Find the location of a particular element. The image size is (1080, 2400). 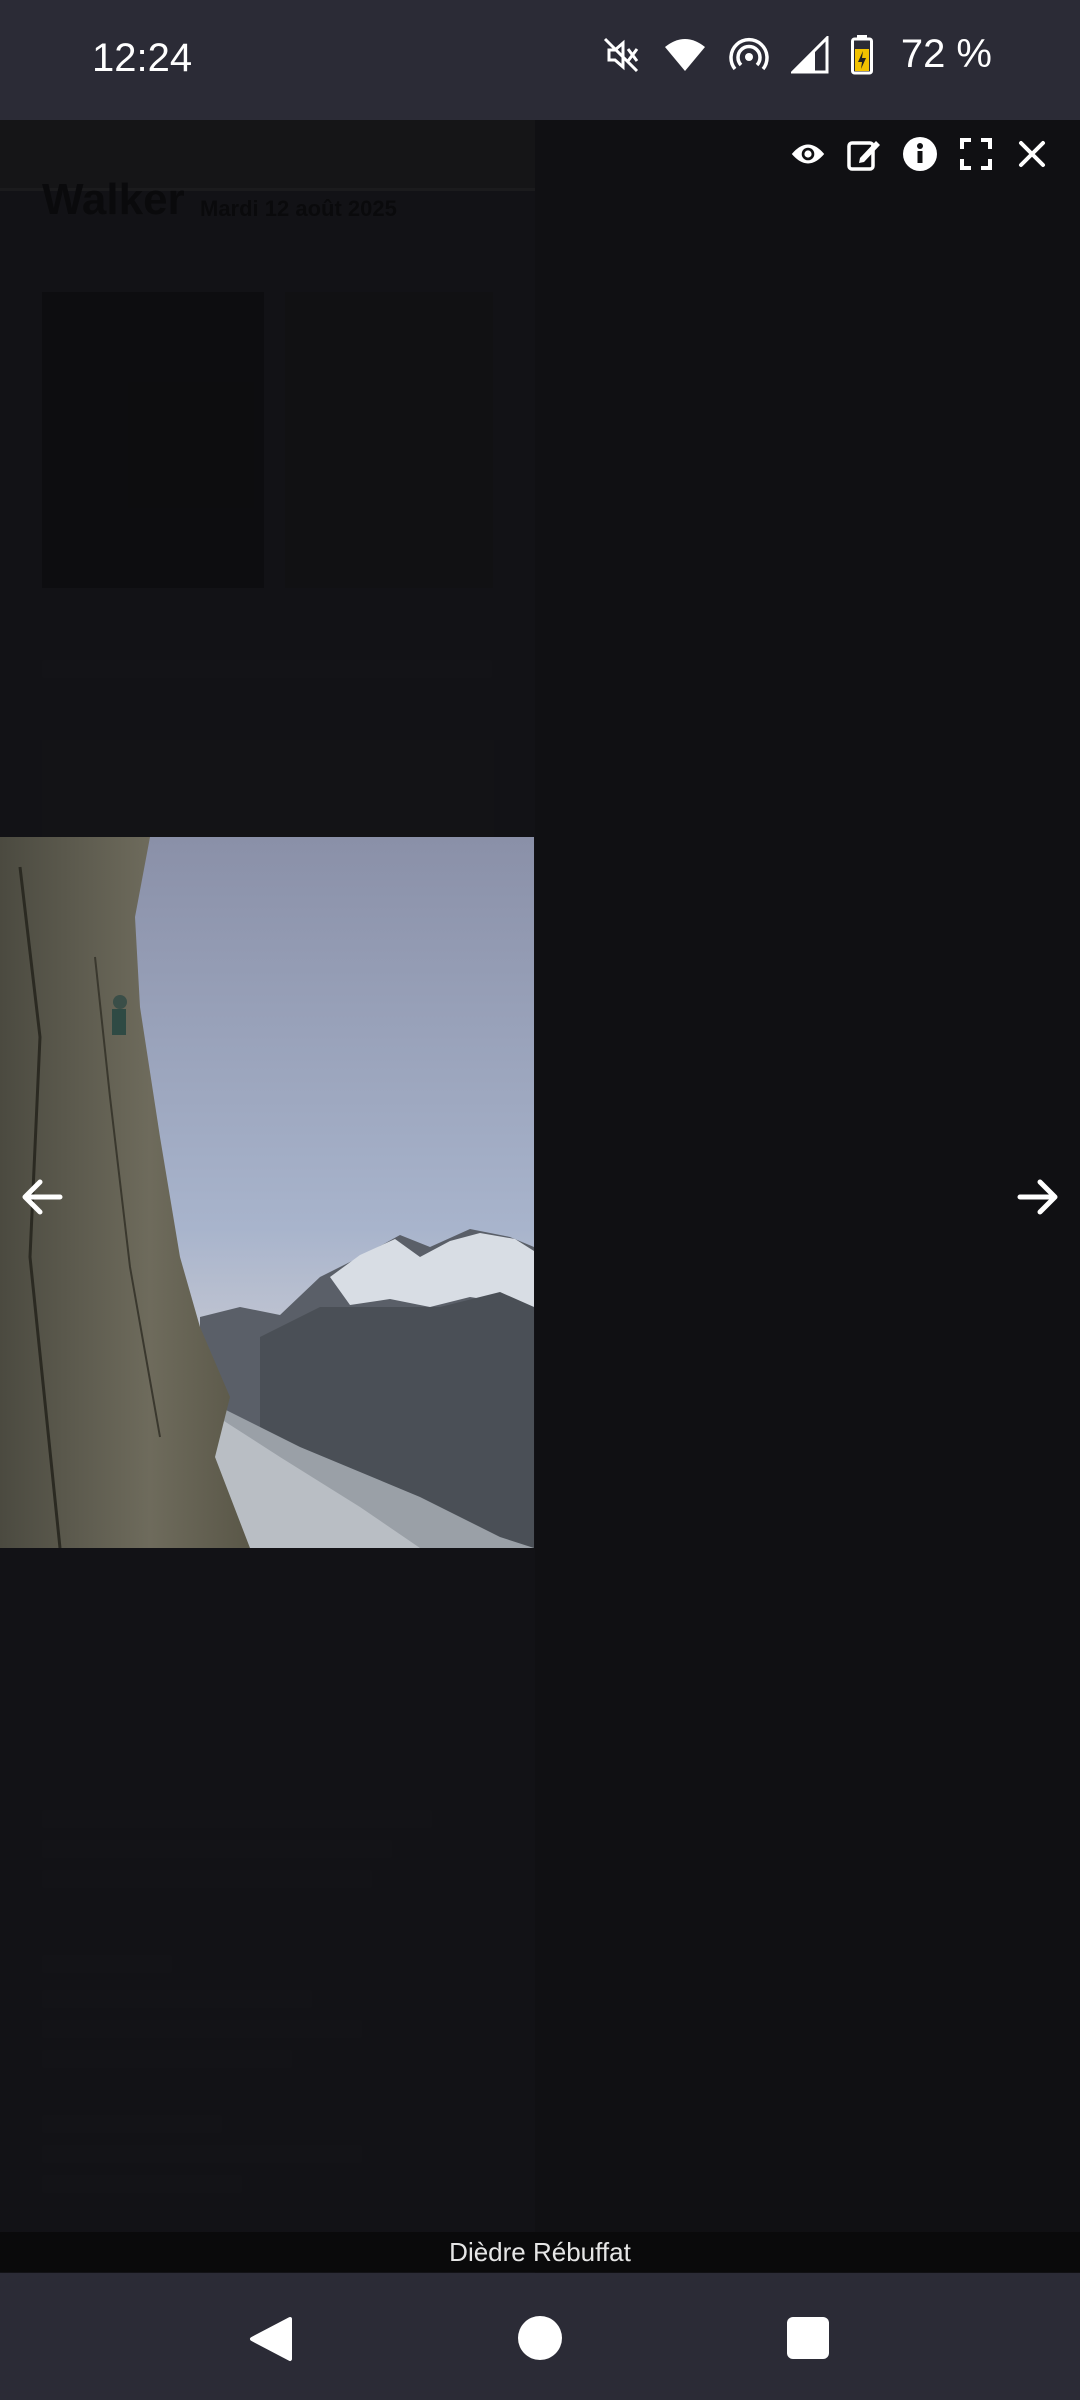

close-icon is located at coordinates (1032, 154).